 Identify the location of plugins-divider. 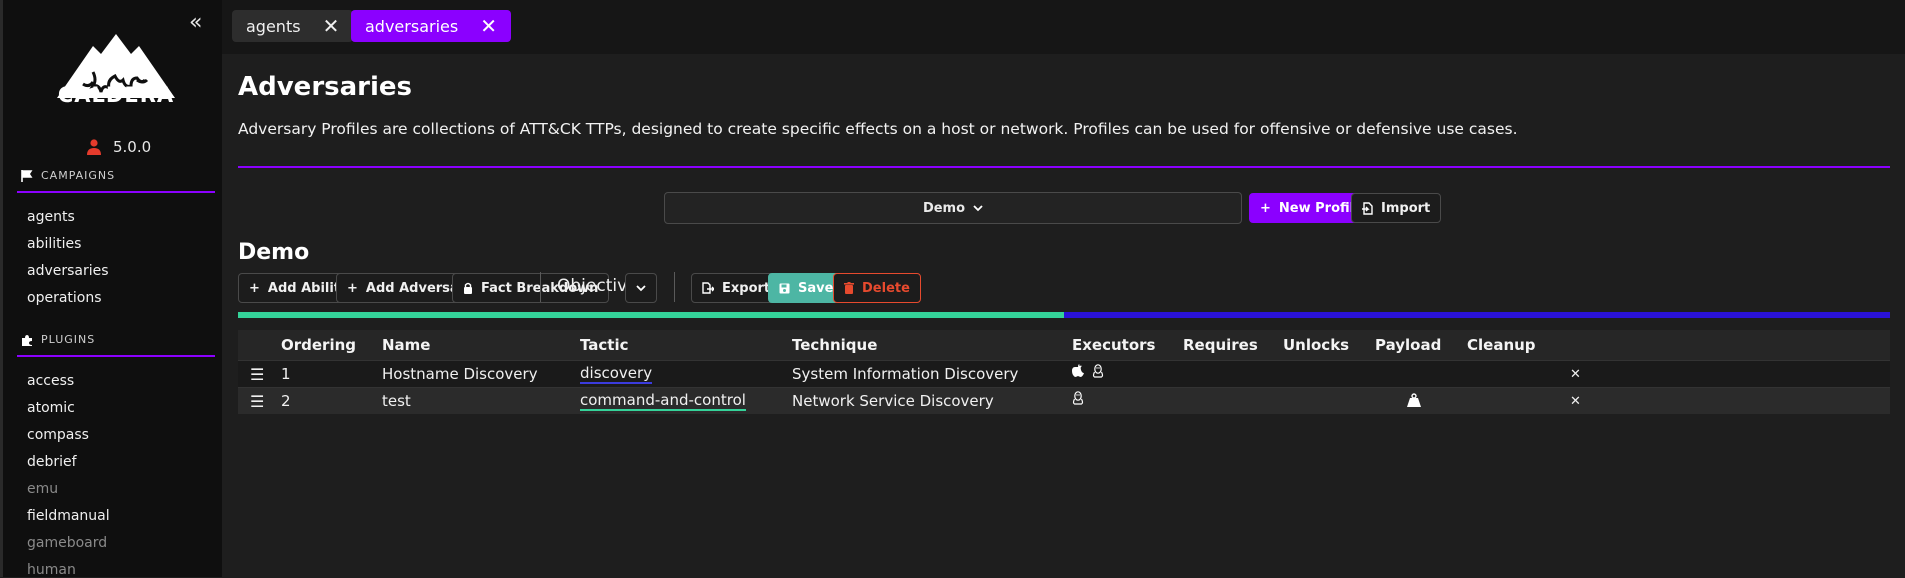
(116, 356).